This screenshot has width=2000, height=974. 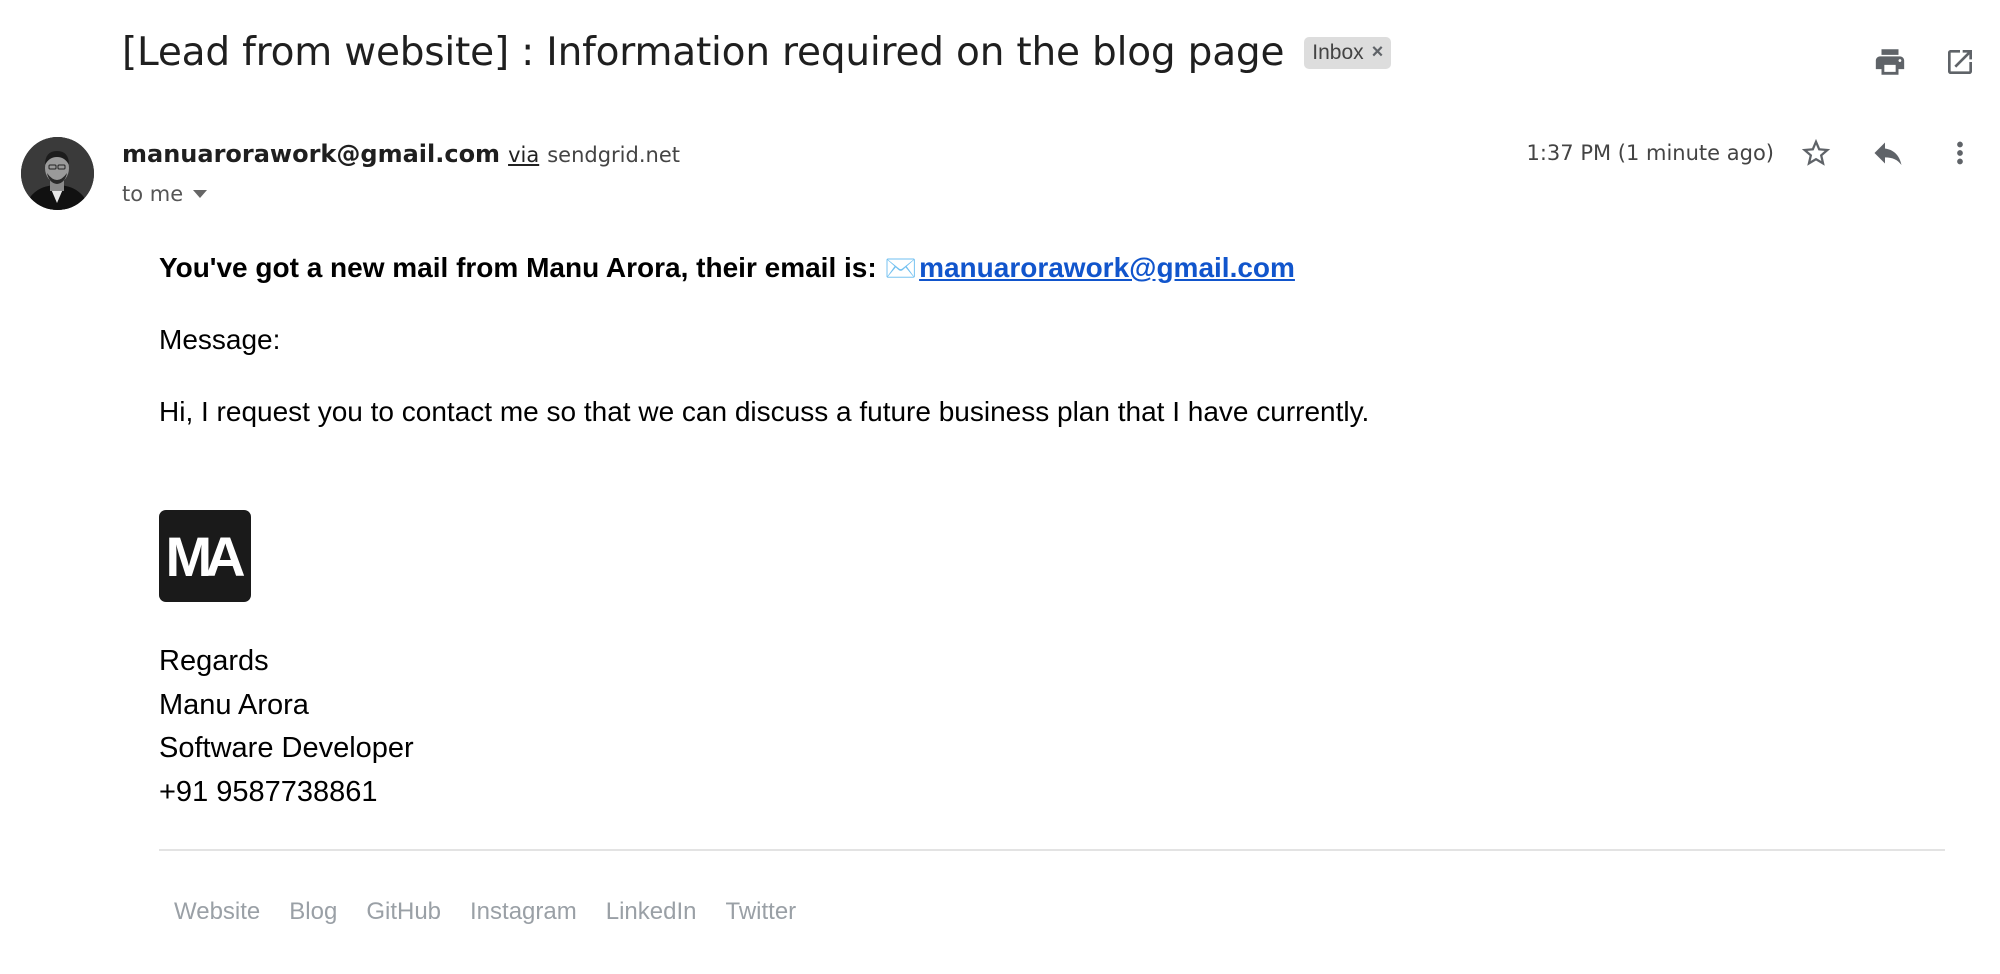 I want to click on open-in-new-window-button, so click(x=1960, y=62).